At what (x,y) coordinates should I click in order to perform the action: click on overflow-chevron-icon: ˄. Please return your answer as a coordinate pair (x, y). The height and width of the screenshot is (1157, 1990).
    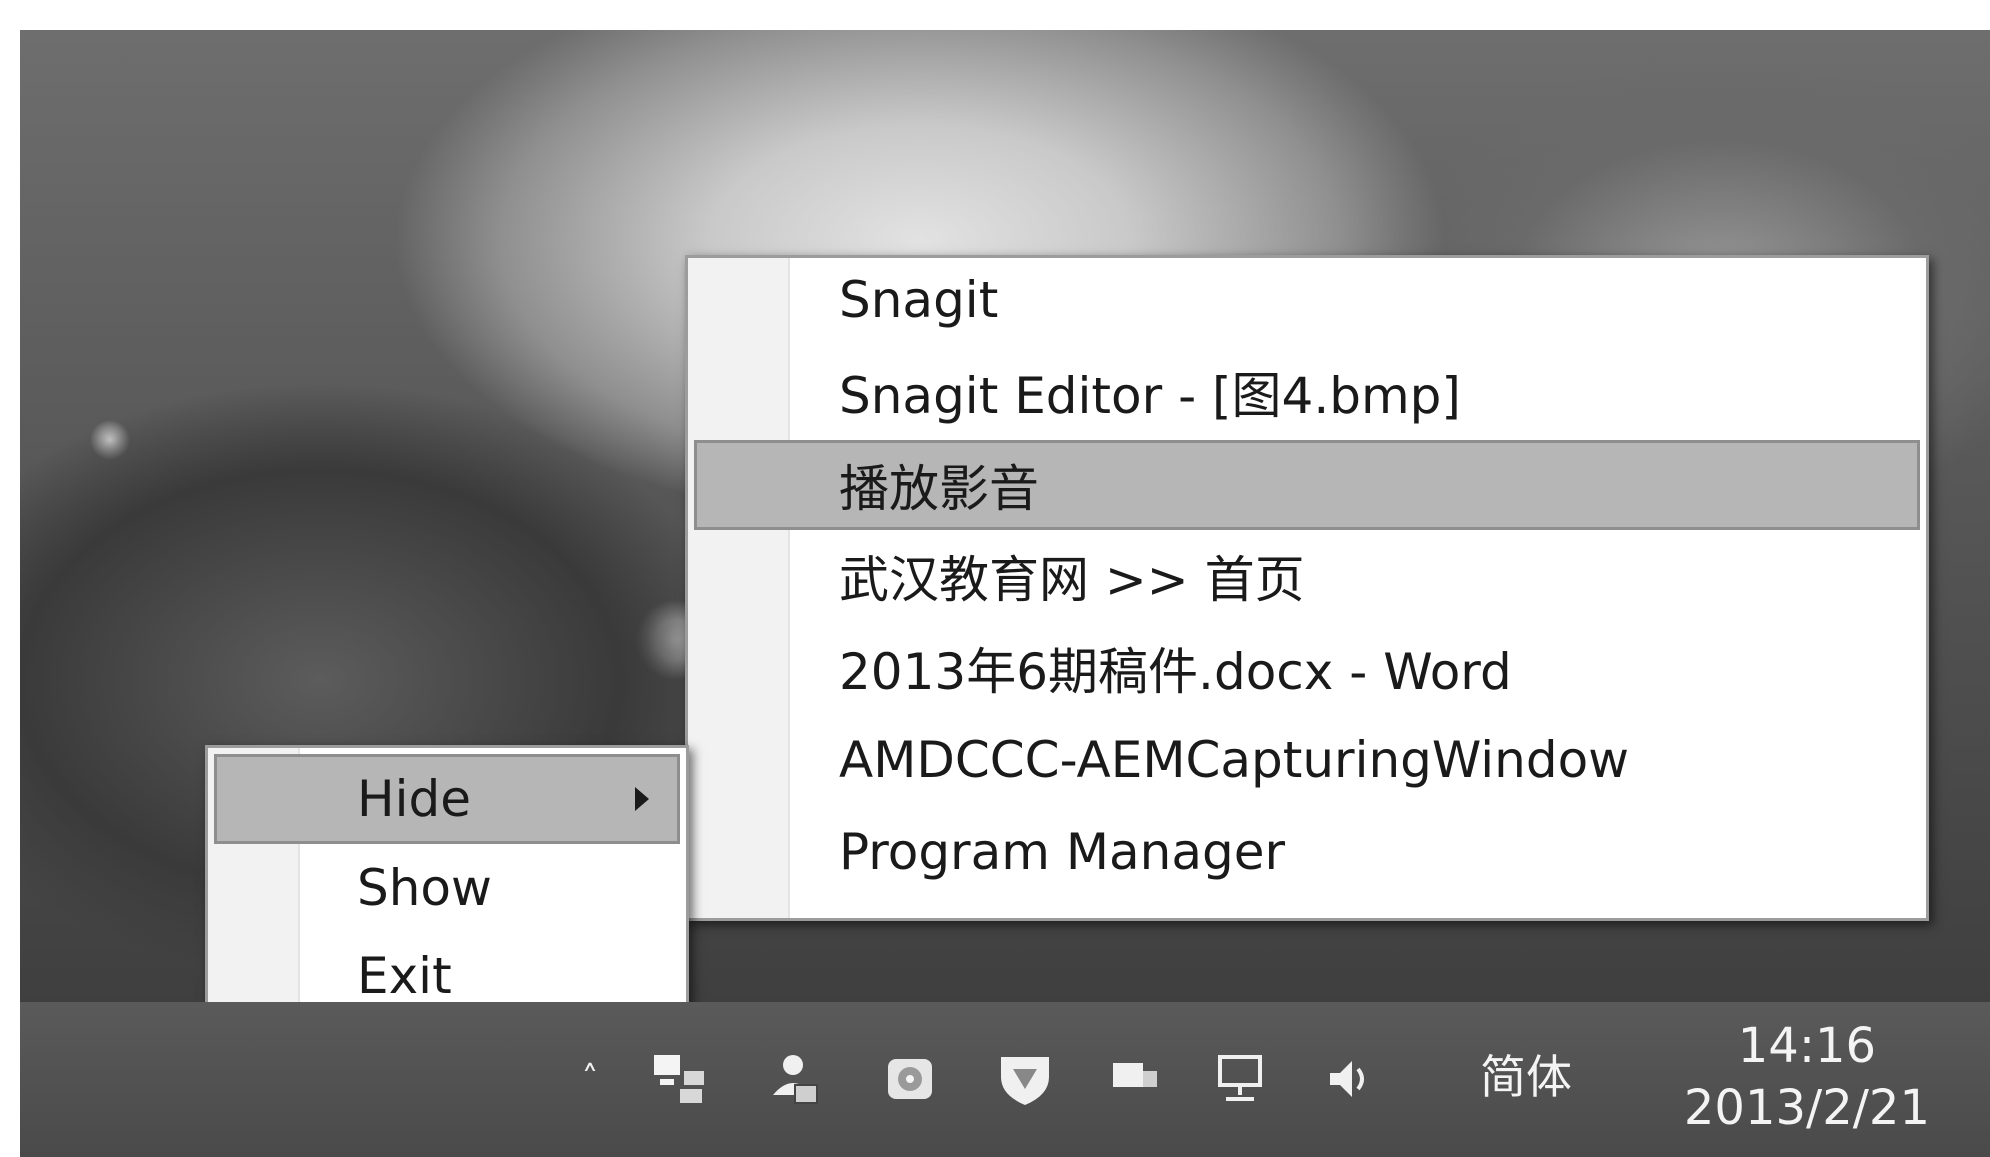
    Looking at the image, I should click on (590, 1079).